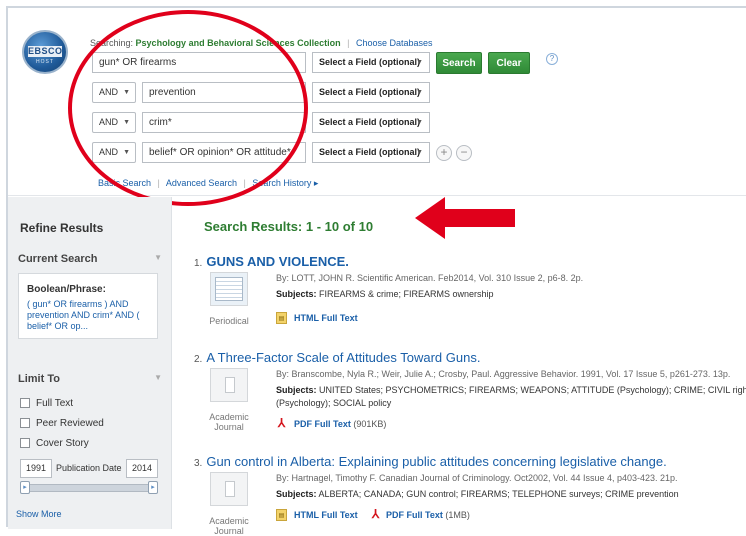 The height and width of the screenshot is (536, 746). I want to click on pdf-full-text-link: PDF Full Text (1MB), so click(428, 515).